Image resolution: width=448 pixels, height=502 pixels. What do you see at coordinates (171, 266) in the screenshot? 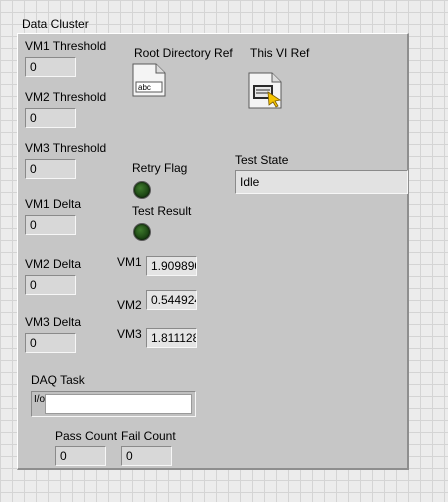
I see `vm1-indicator: 1.909890` at bounding box center [171, 266].